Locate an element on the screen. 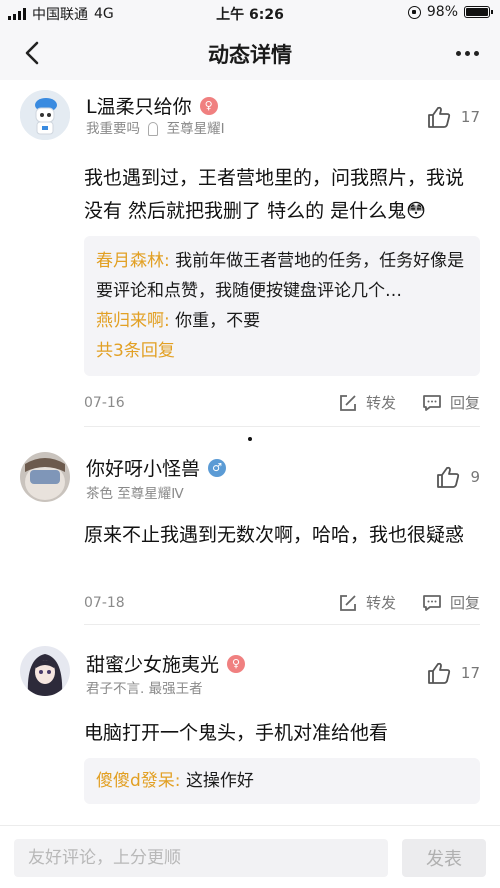 The height and width of the screenshot is (888, 500). reply-author: 燕归来啊: is located at coordinates (133, 321).